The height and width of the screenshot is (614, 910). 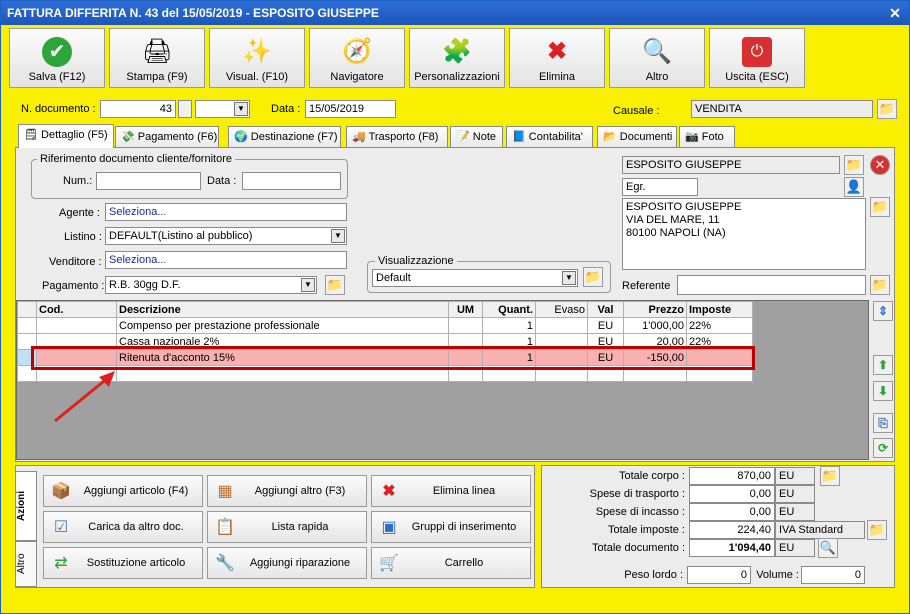 What do you see at coordinates (465, 325) in the screenshot?
I see `cell-um` at bounding box center [465, 325].